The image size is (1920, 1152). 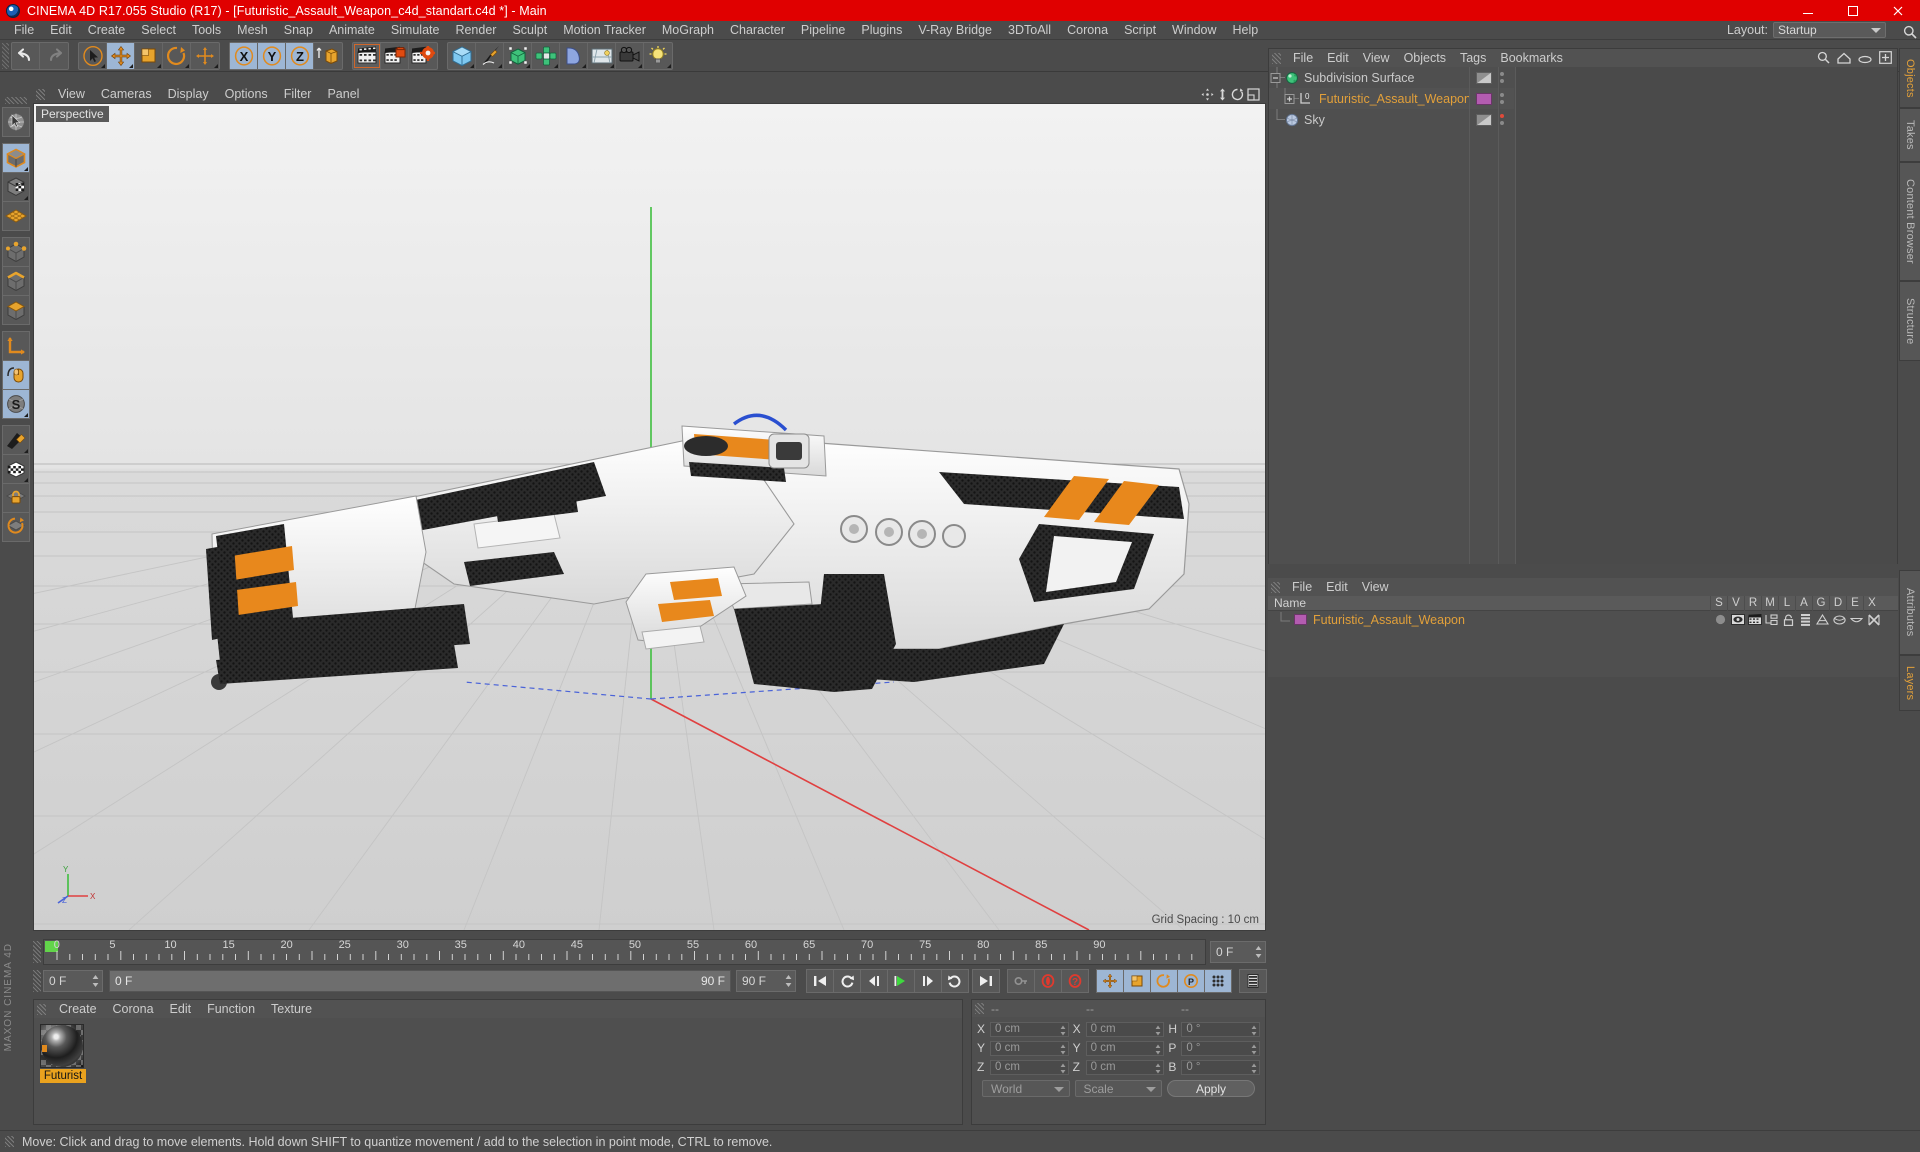 I want to click on layer-row: Futuristic_Assault_Weapon, so click(x=1583, y=619).